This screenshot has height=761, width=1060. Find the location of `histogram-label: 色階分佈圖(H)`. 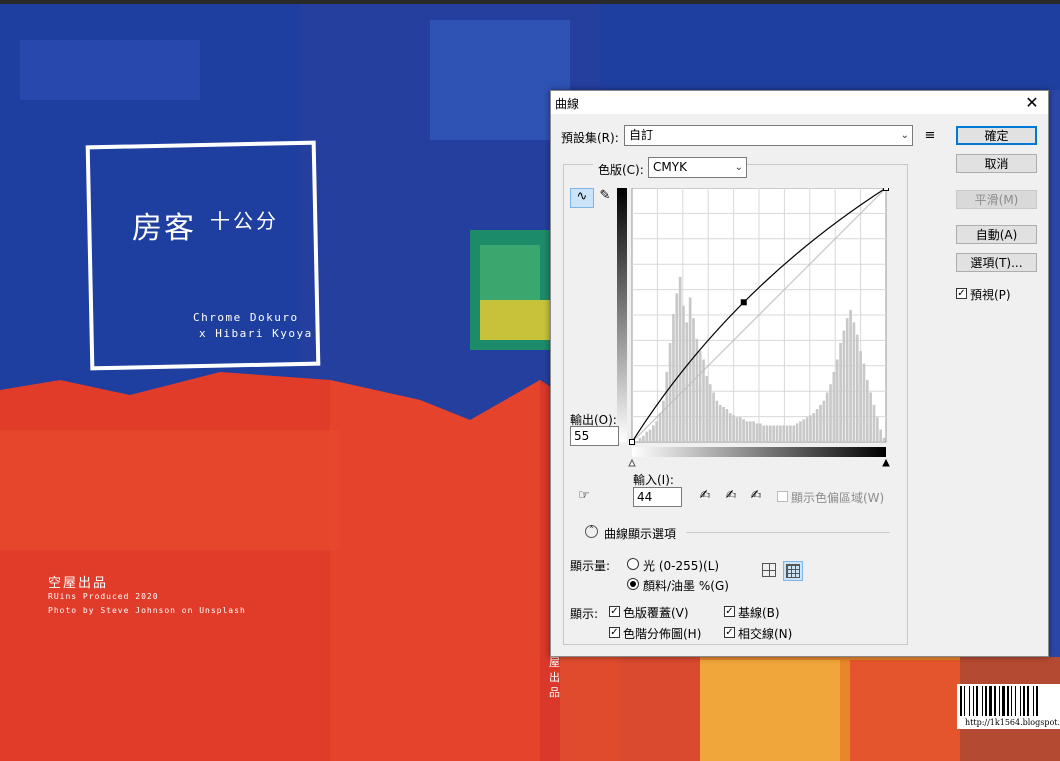

histogram-label: 色階分佈圖(H) is located at coordinates (662, 634).